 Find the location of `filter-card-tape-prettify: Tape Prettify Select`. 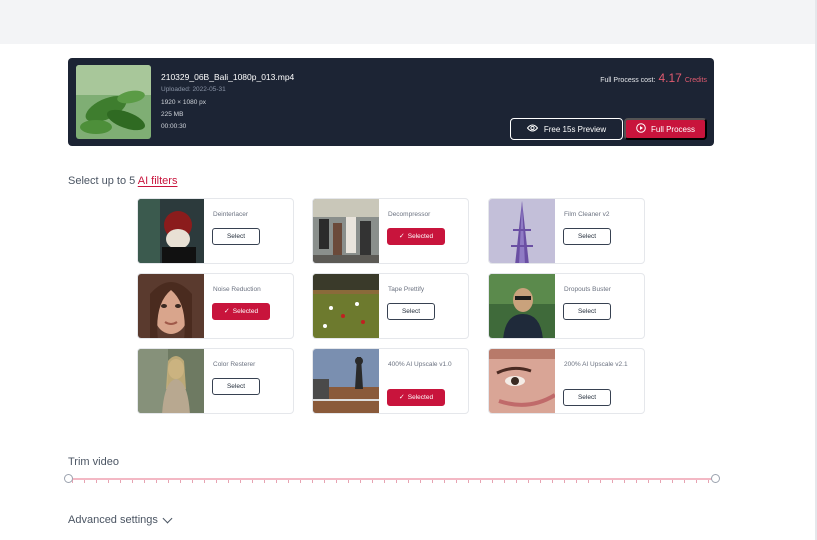

filter-card-tape-prettify: Tape Prettify Select is located at coordinates (390, 306).